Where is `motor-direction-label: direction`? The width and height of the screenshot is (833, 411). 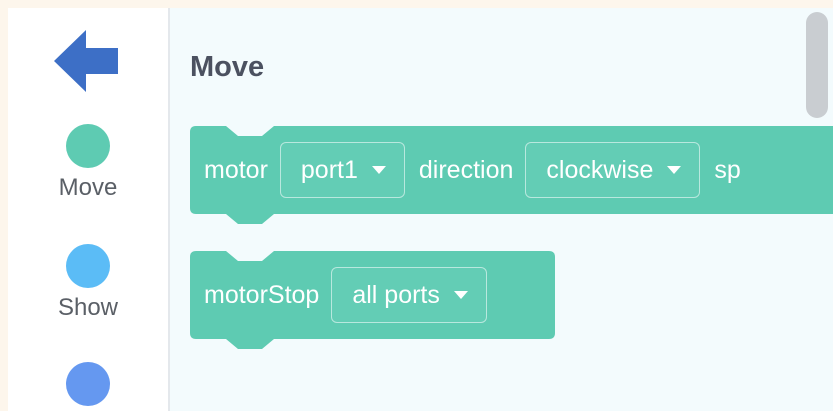
motor-direction-label: direction is located at coordinates (466, 169).